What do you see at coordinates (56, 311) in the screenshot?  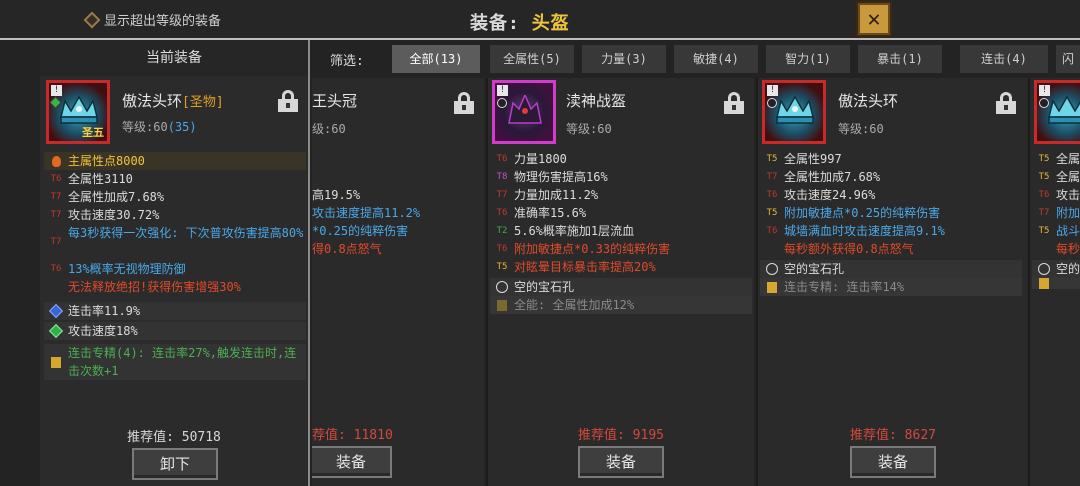 I see `blue-gem-icon` at bounding box center [56, 311].